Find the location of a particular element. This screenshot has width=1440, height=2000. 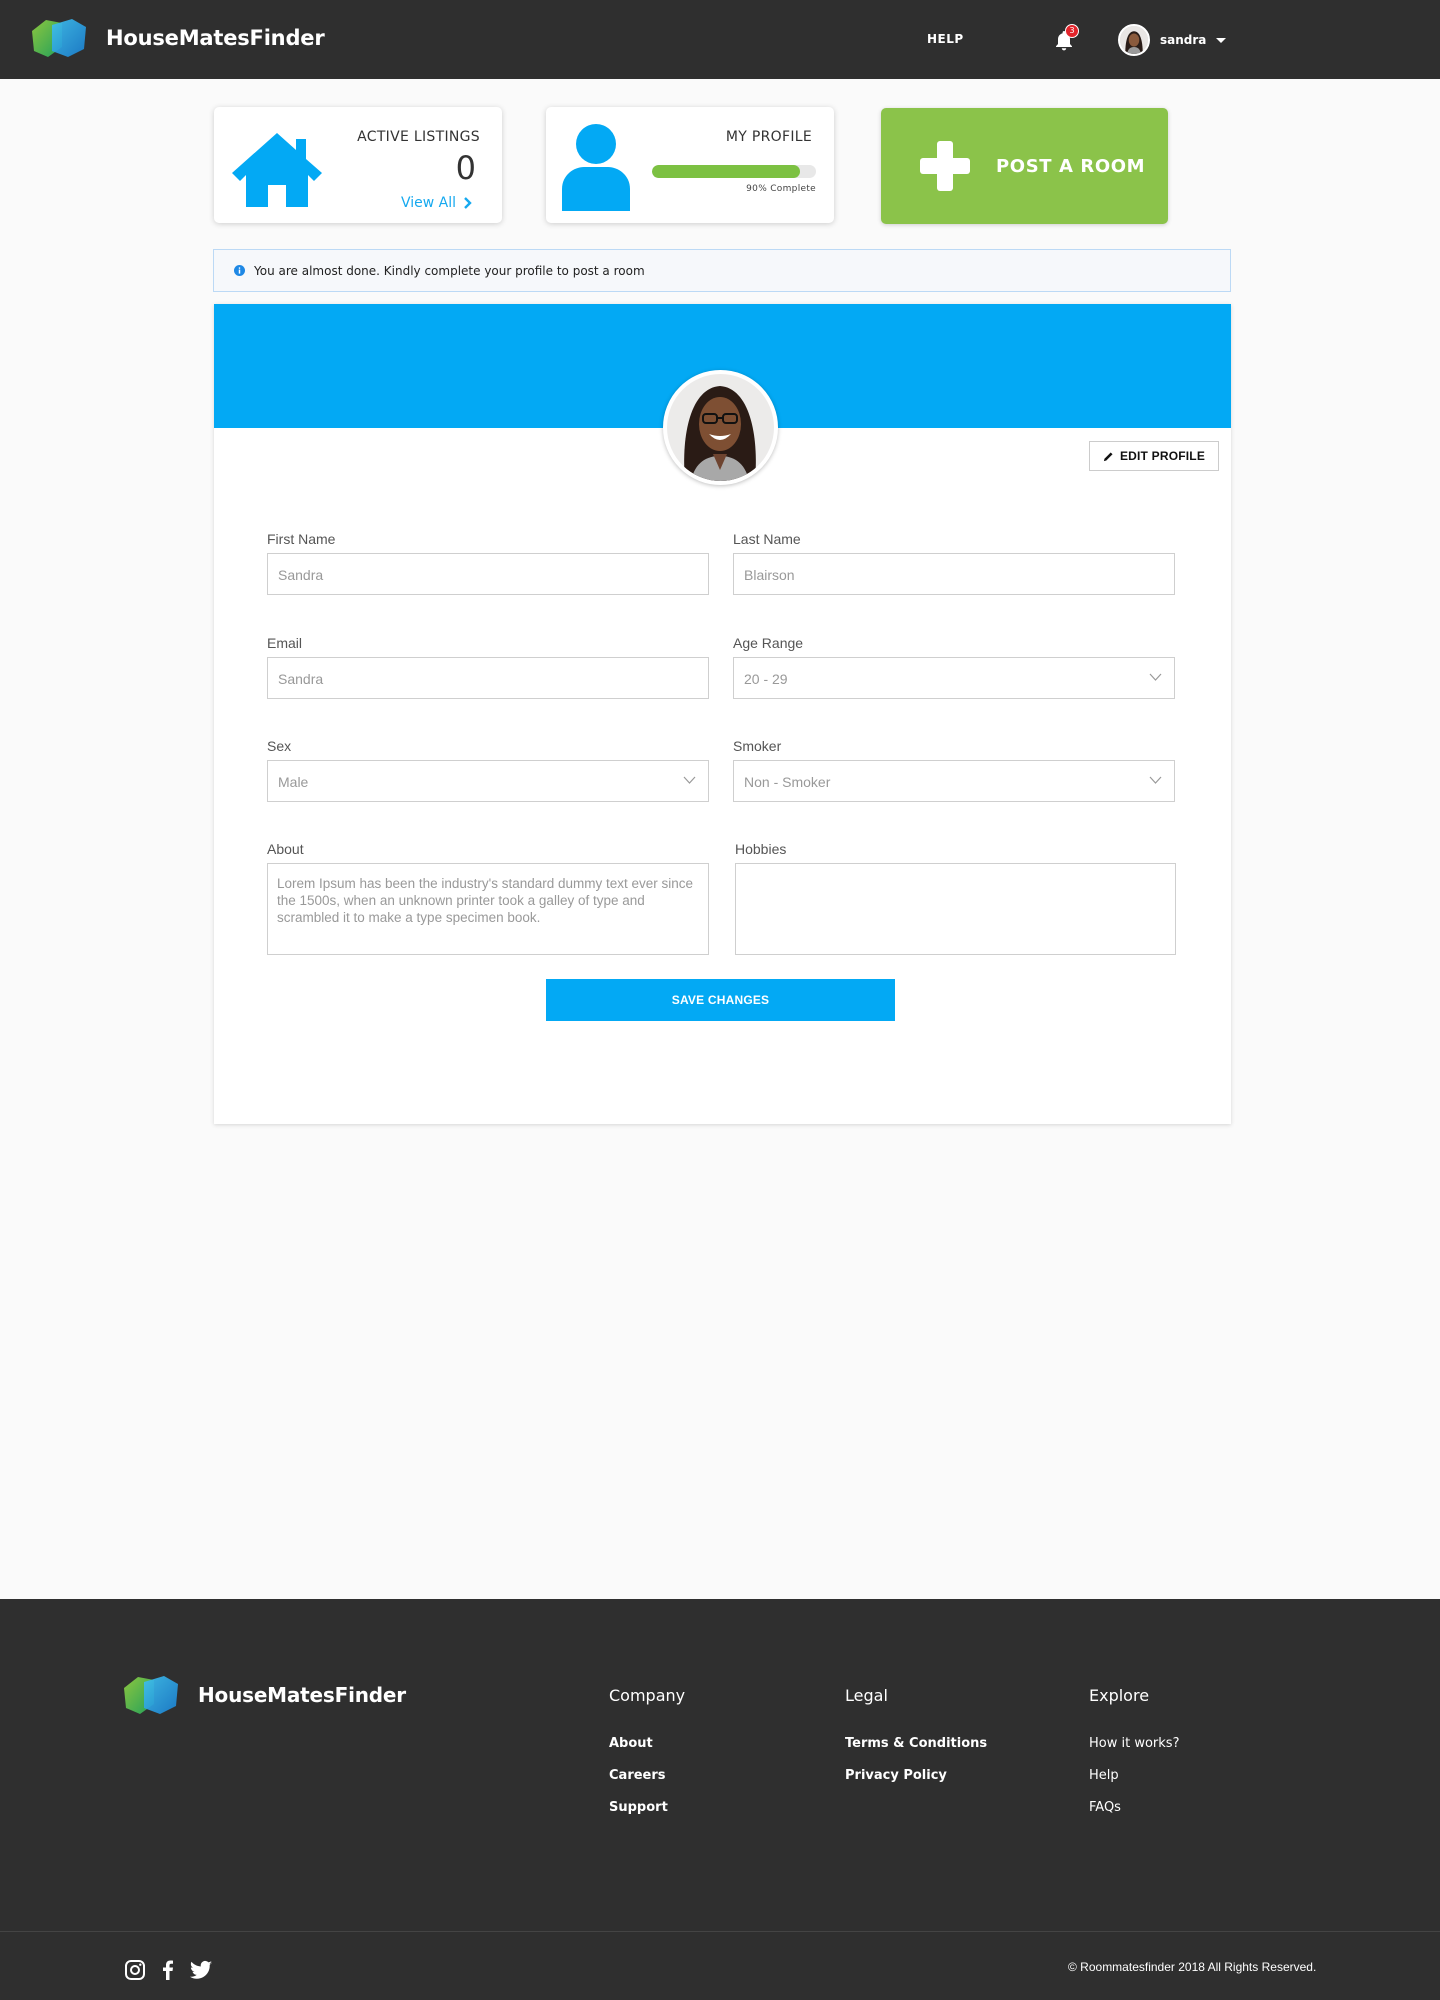

active-listings-count: 0 is located at coordinates (465, 168).